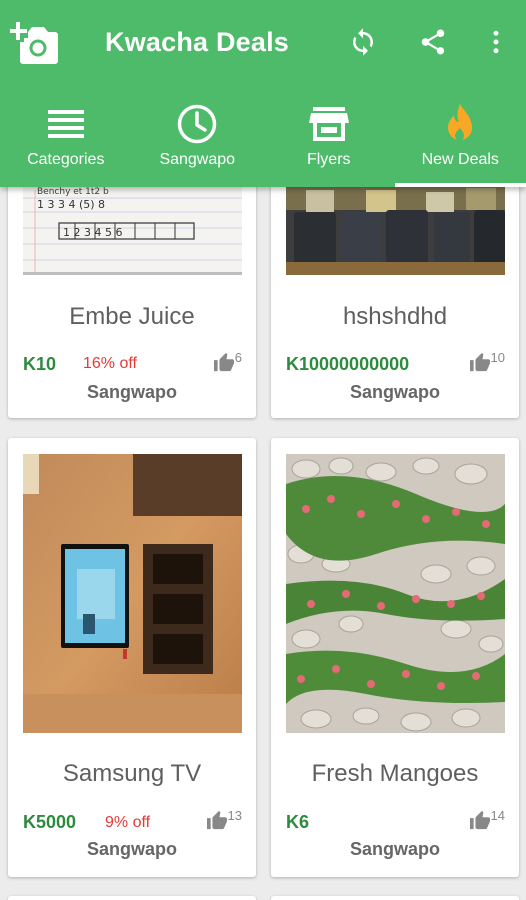 The image size is (526, 900). Describe the element at coordinates (197, 159) in the screenshot. I see `tab-label: Sangwapo` at that location.